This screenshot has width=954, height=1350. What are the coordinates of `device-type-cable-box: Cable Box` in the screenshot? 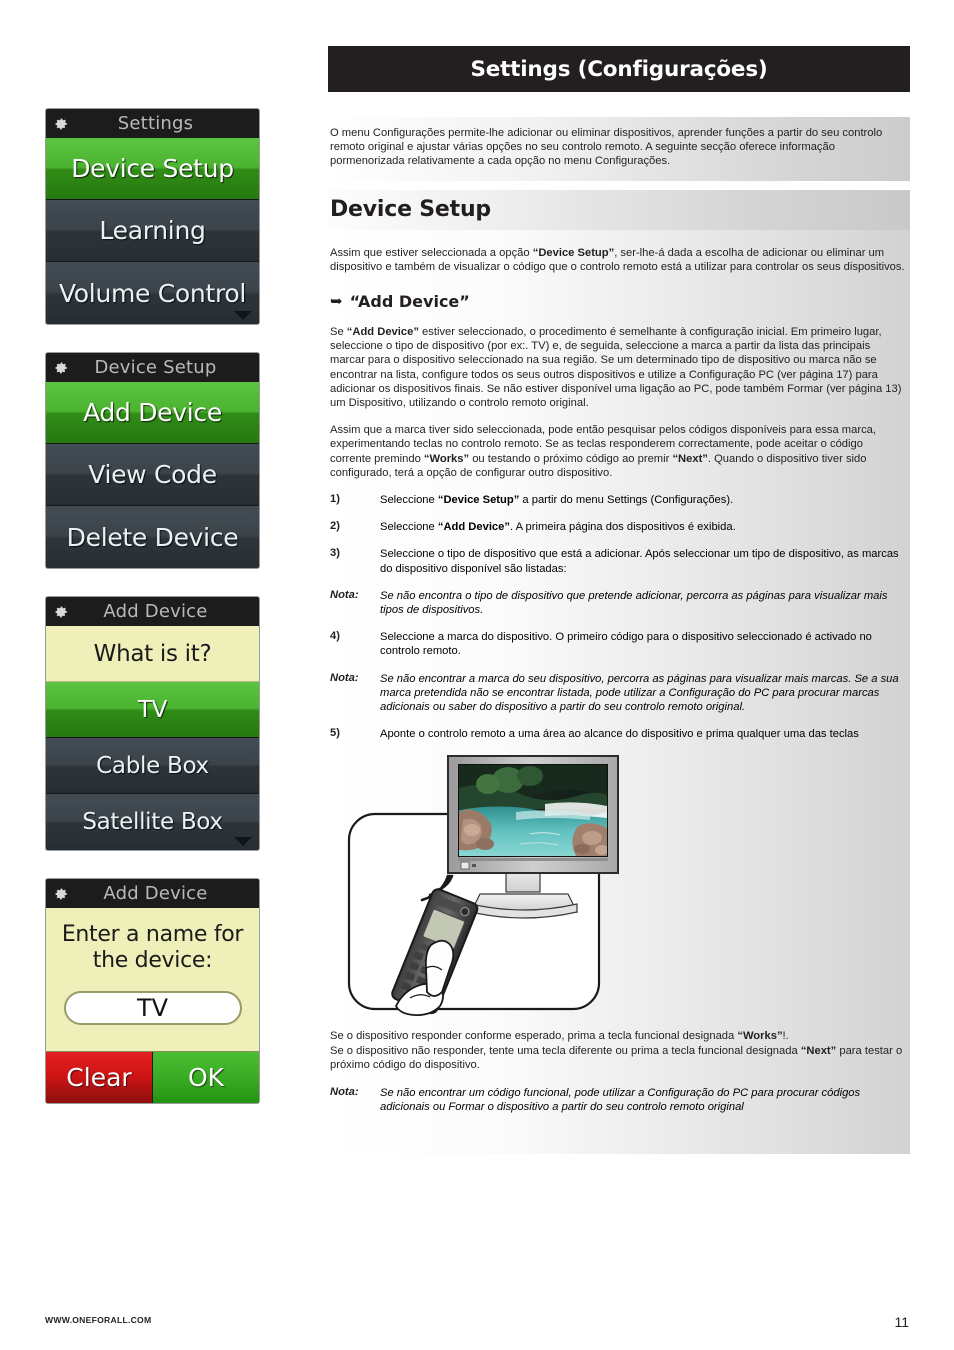 It's located at (152, 766).